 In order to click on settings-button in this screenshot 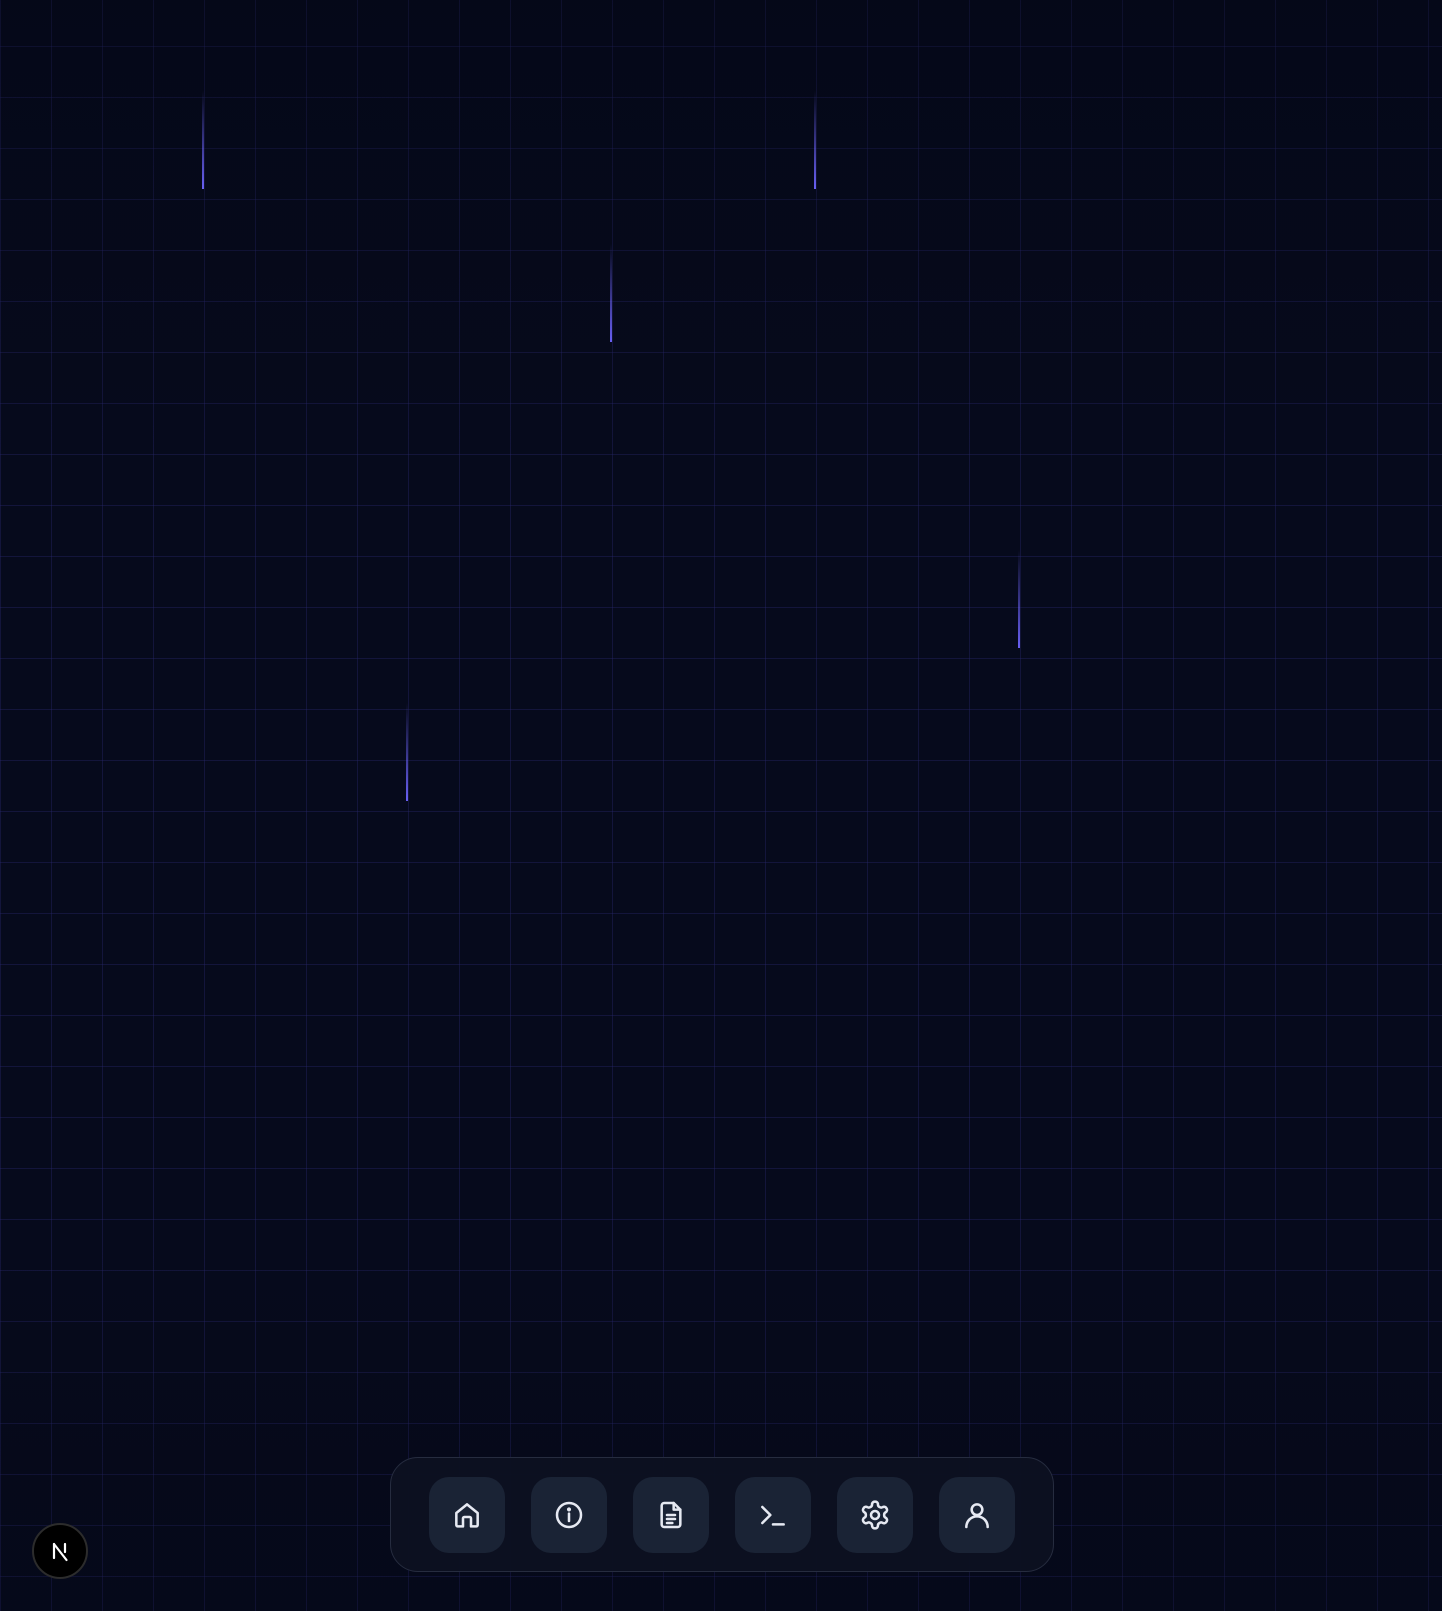, I will do `click(875, 1514)`.